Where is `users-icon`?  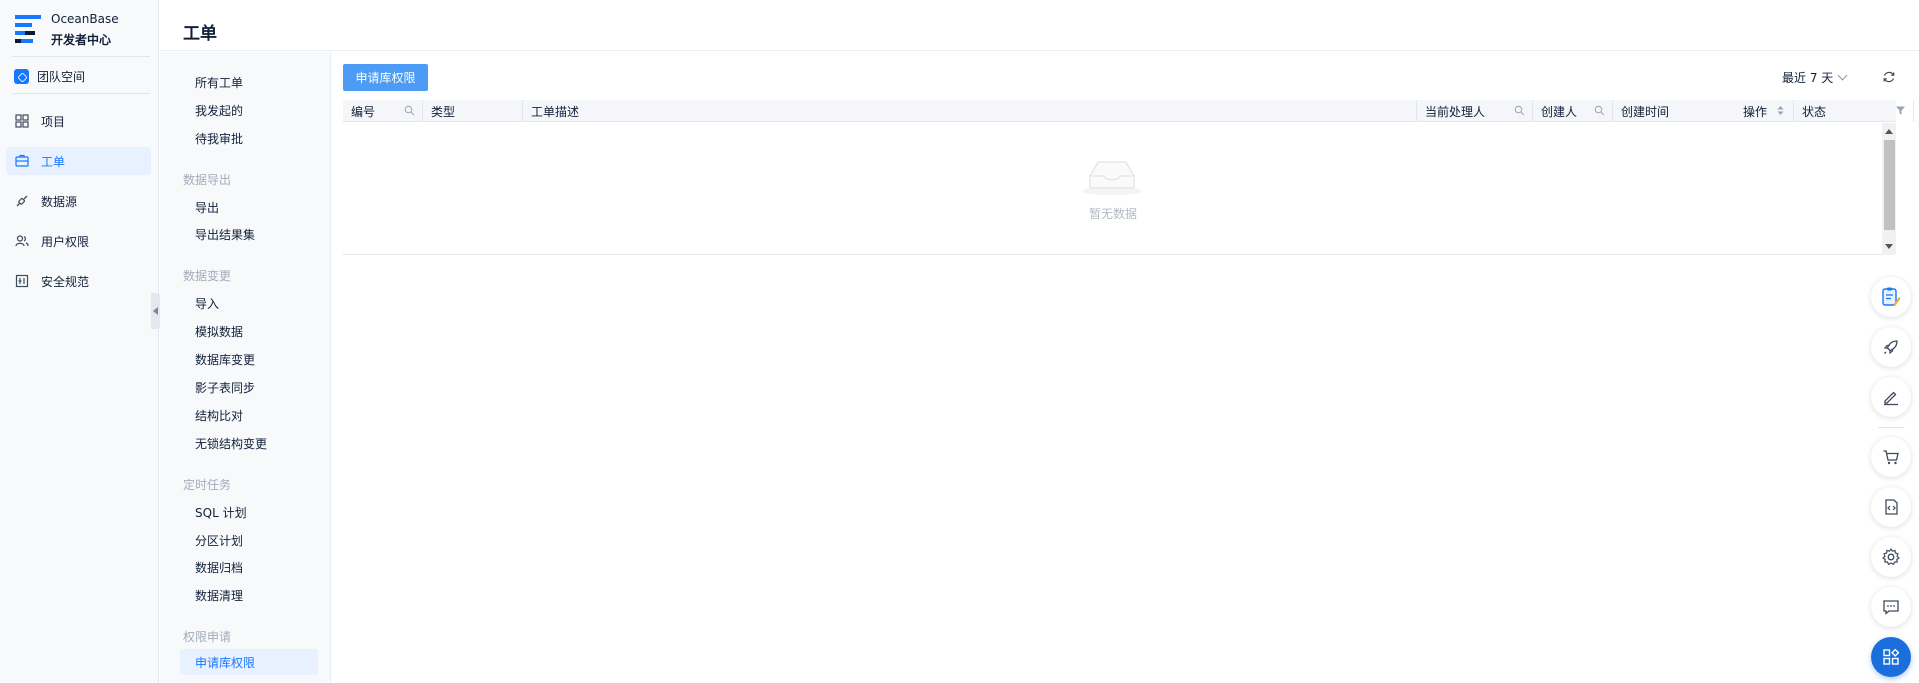 users-icon is located at coordinates (22, 241).